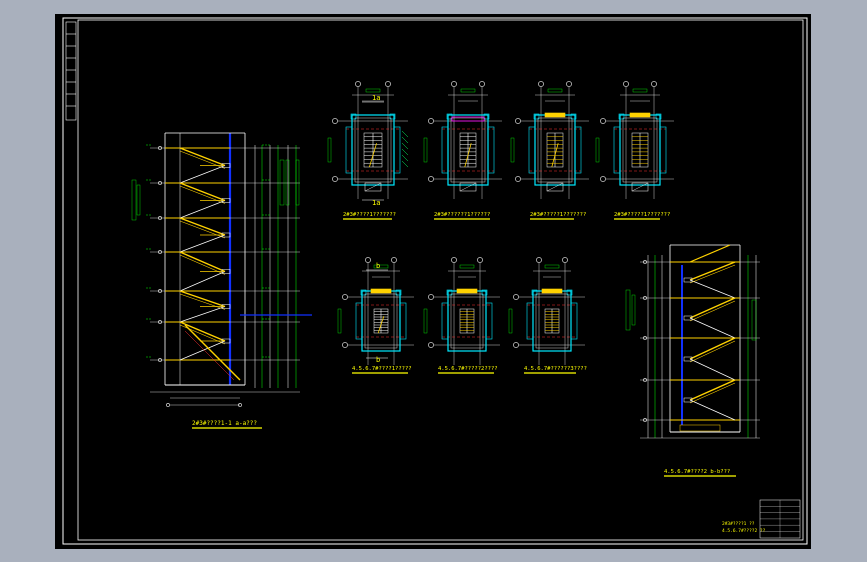  Describe the element at coordinates (382, 369) in the screenshot. I see `plan-5-label: 4.5.6.7#????1?????` at that location.